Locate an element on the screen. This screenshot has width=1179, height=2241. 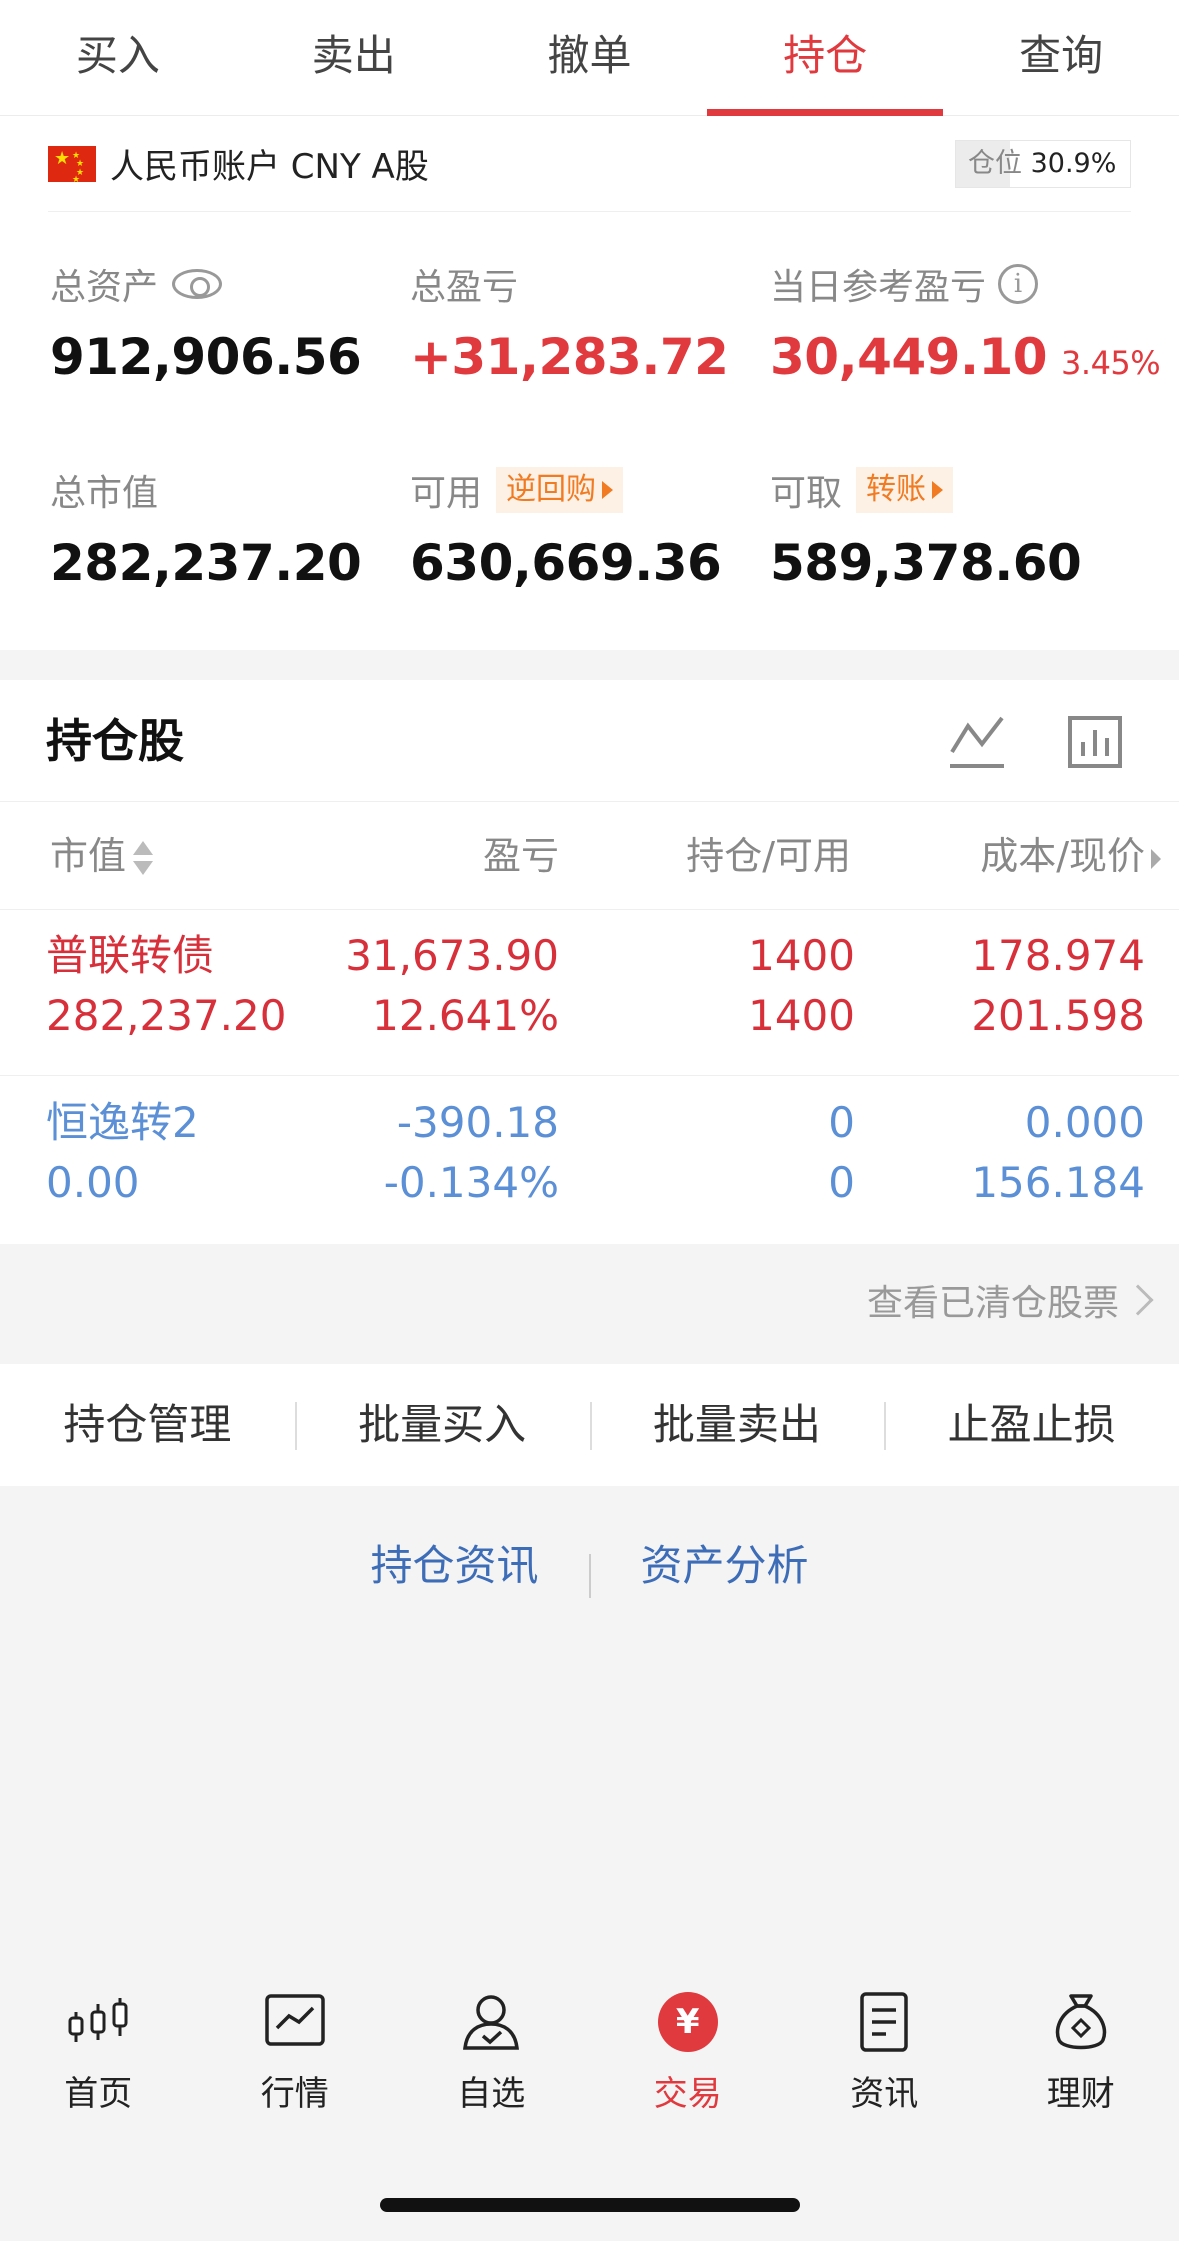
stock-hold: 1400 is located at coordinates (801, 955).